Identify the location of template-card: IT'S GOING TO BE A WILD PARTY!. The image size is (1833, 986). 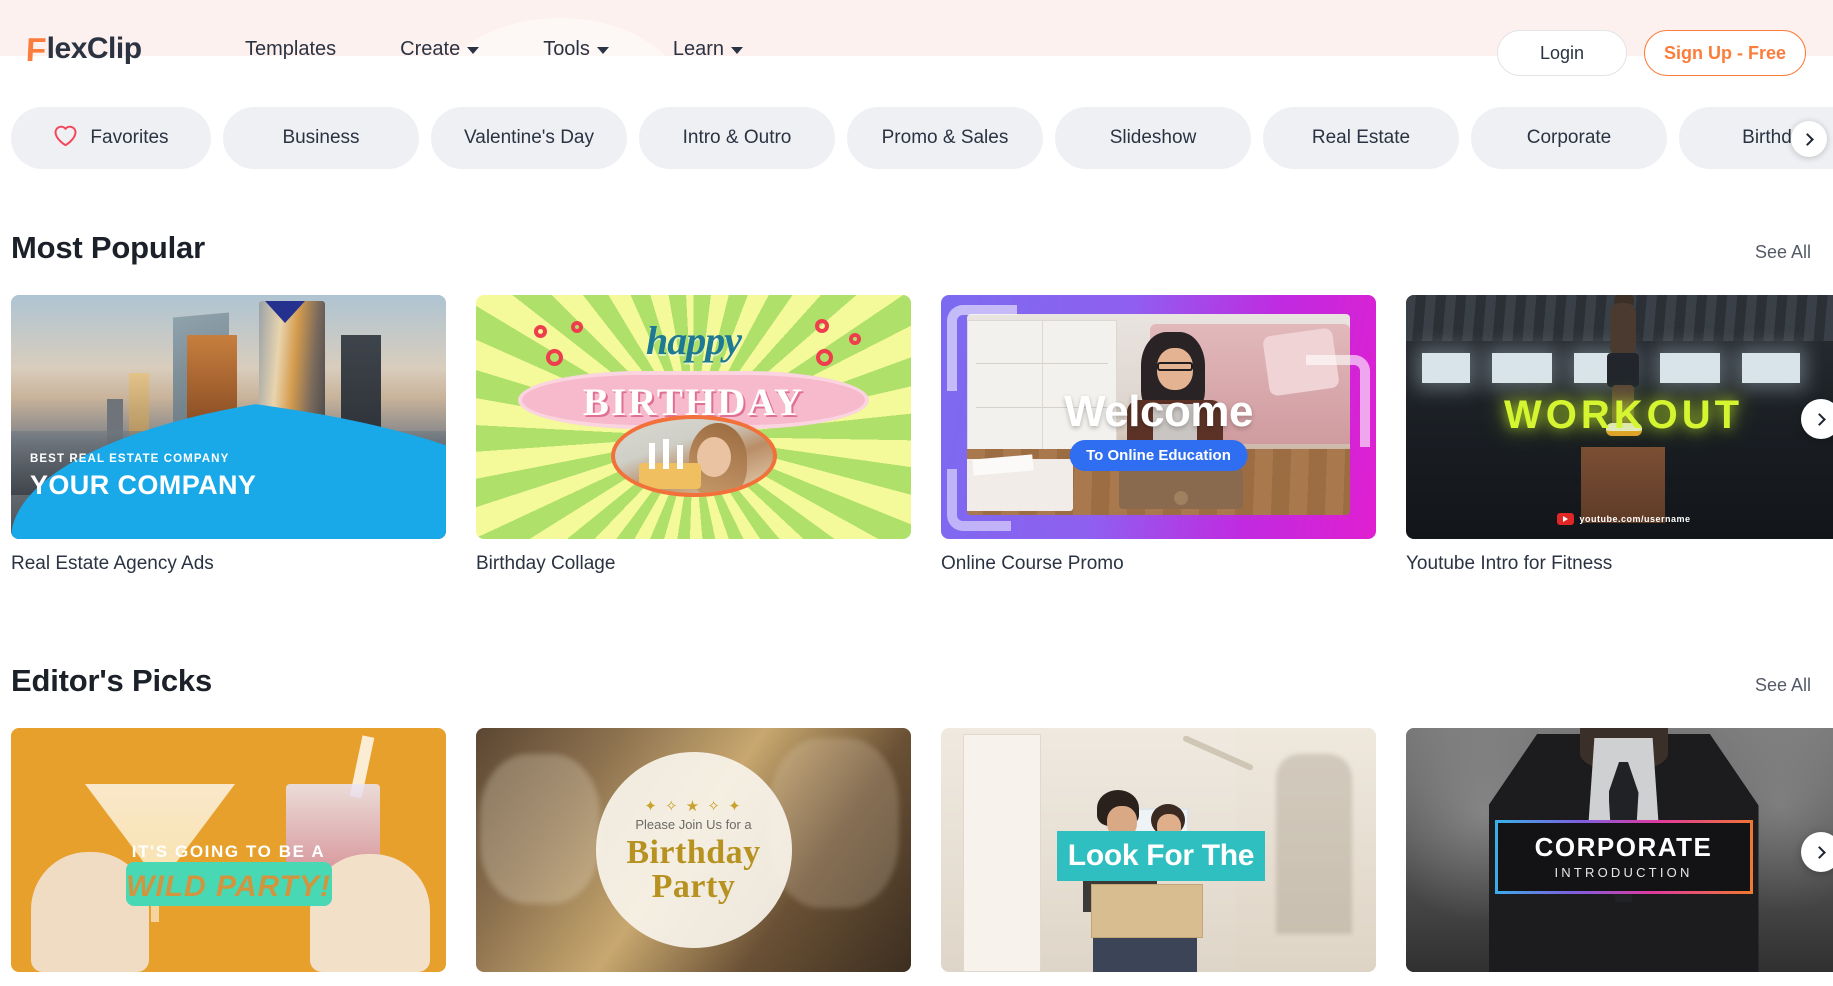
(228, 857).